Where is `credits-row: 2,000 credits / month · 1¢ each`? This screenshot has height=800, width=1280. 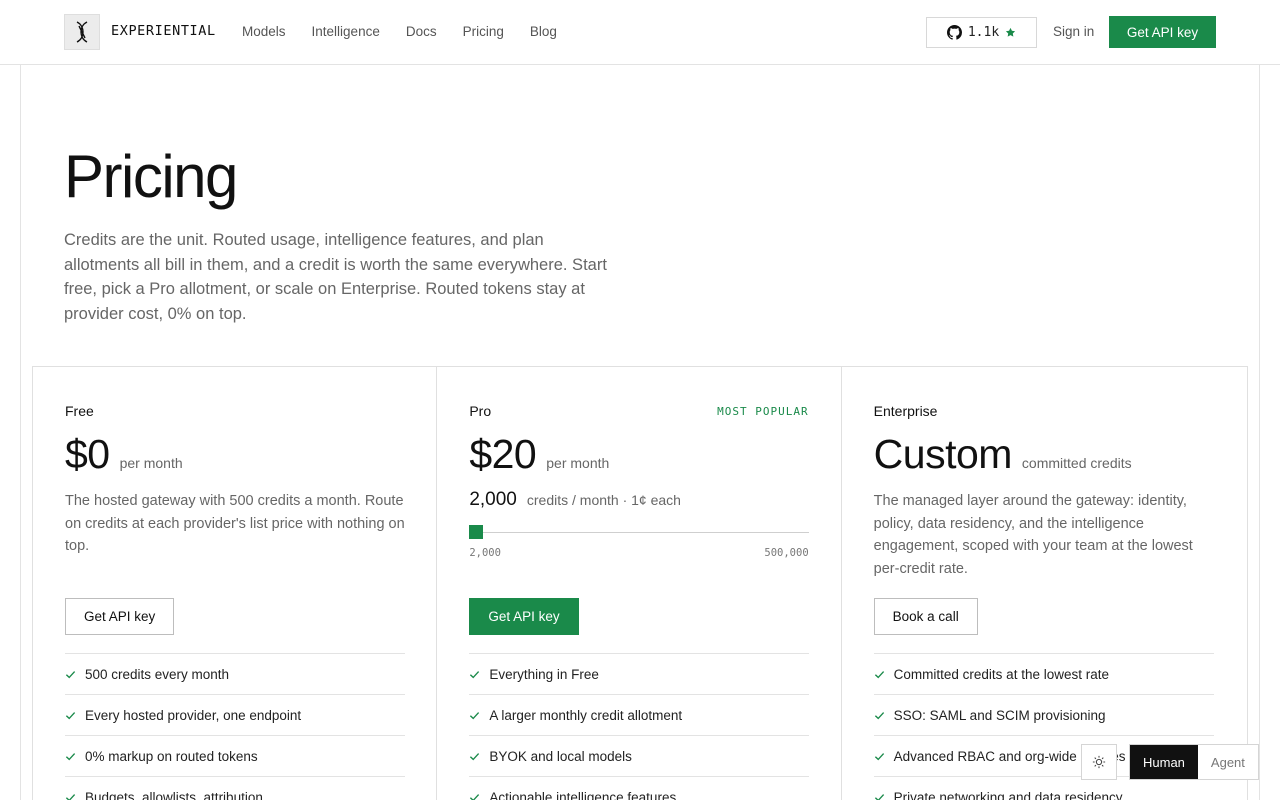 credits-row: 2,000 credits / month · 1¢ each is located at coordinates (575, 500).